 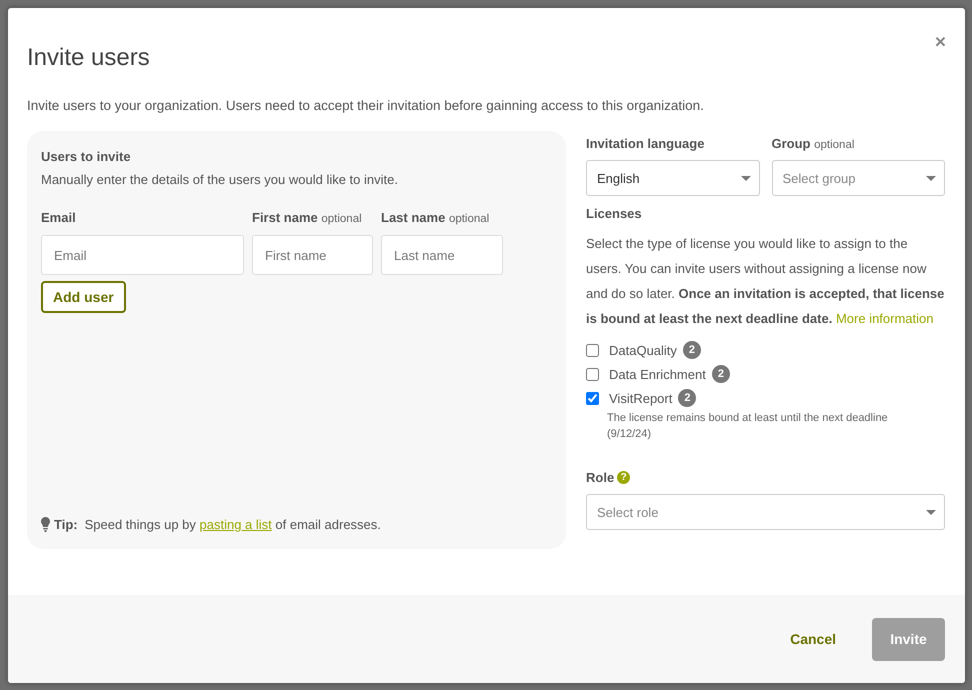 What do you see at coordinates (643, 350) in the screenshot?
I see `license-label: DataQuality` at bounding box center [643, 350].